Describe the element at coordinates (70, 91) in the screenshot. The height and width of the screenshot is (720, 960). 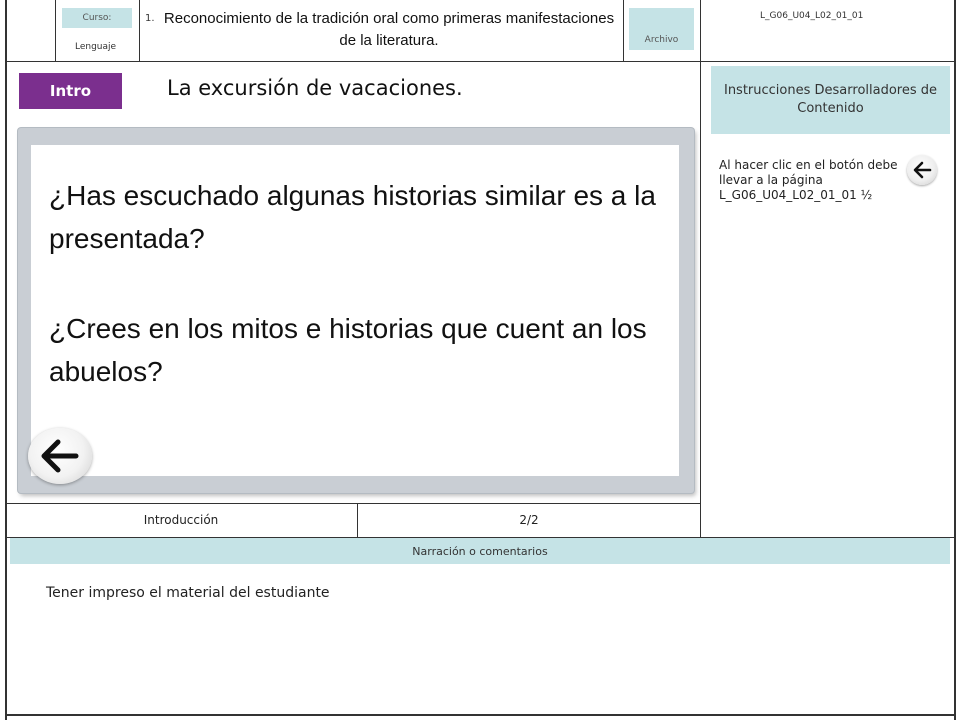
I see `intro-tab: Intro` at that location.